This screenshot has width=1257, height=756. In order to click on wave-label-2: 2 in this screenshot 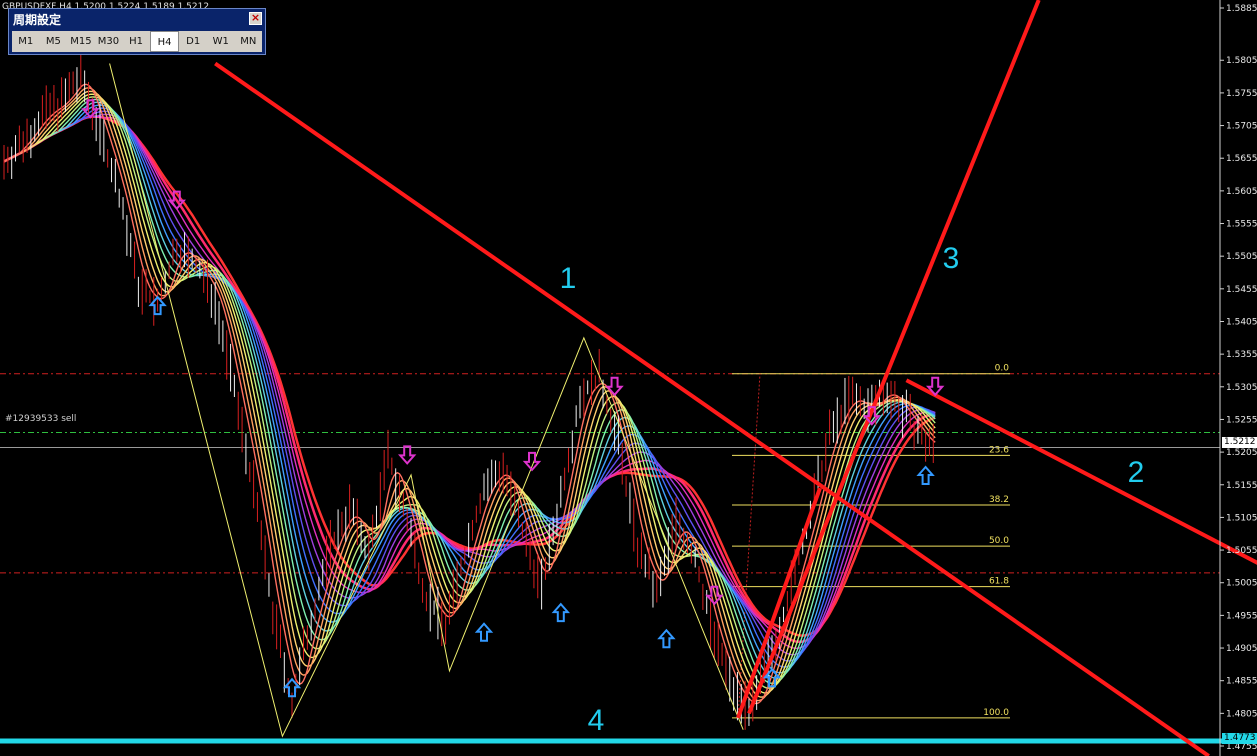, I will do `click(1136, 472)`.